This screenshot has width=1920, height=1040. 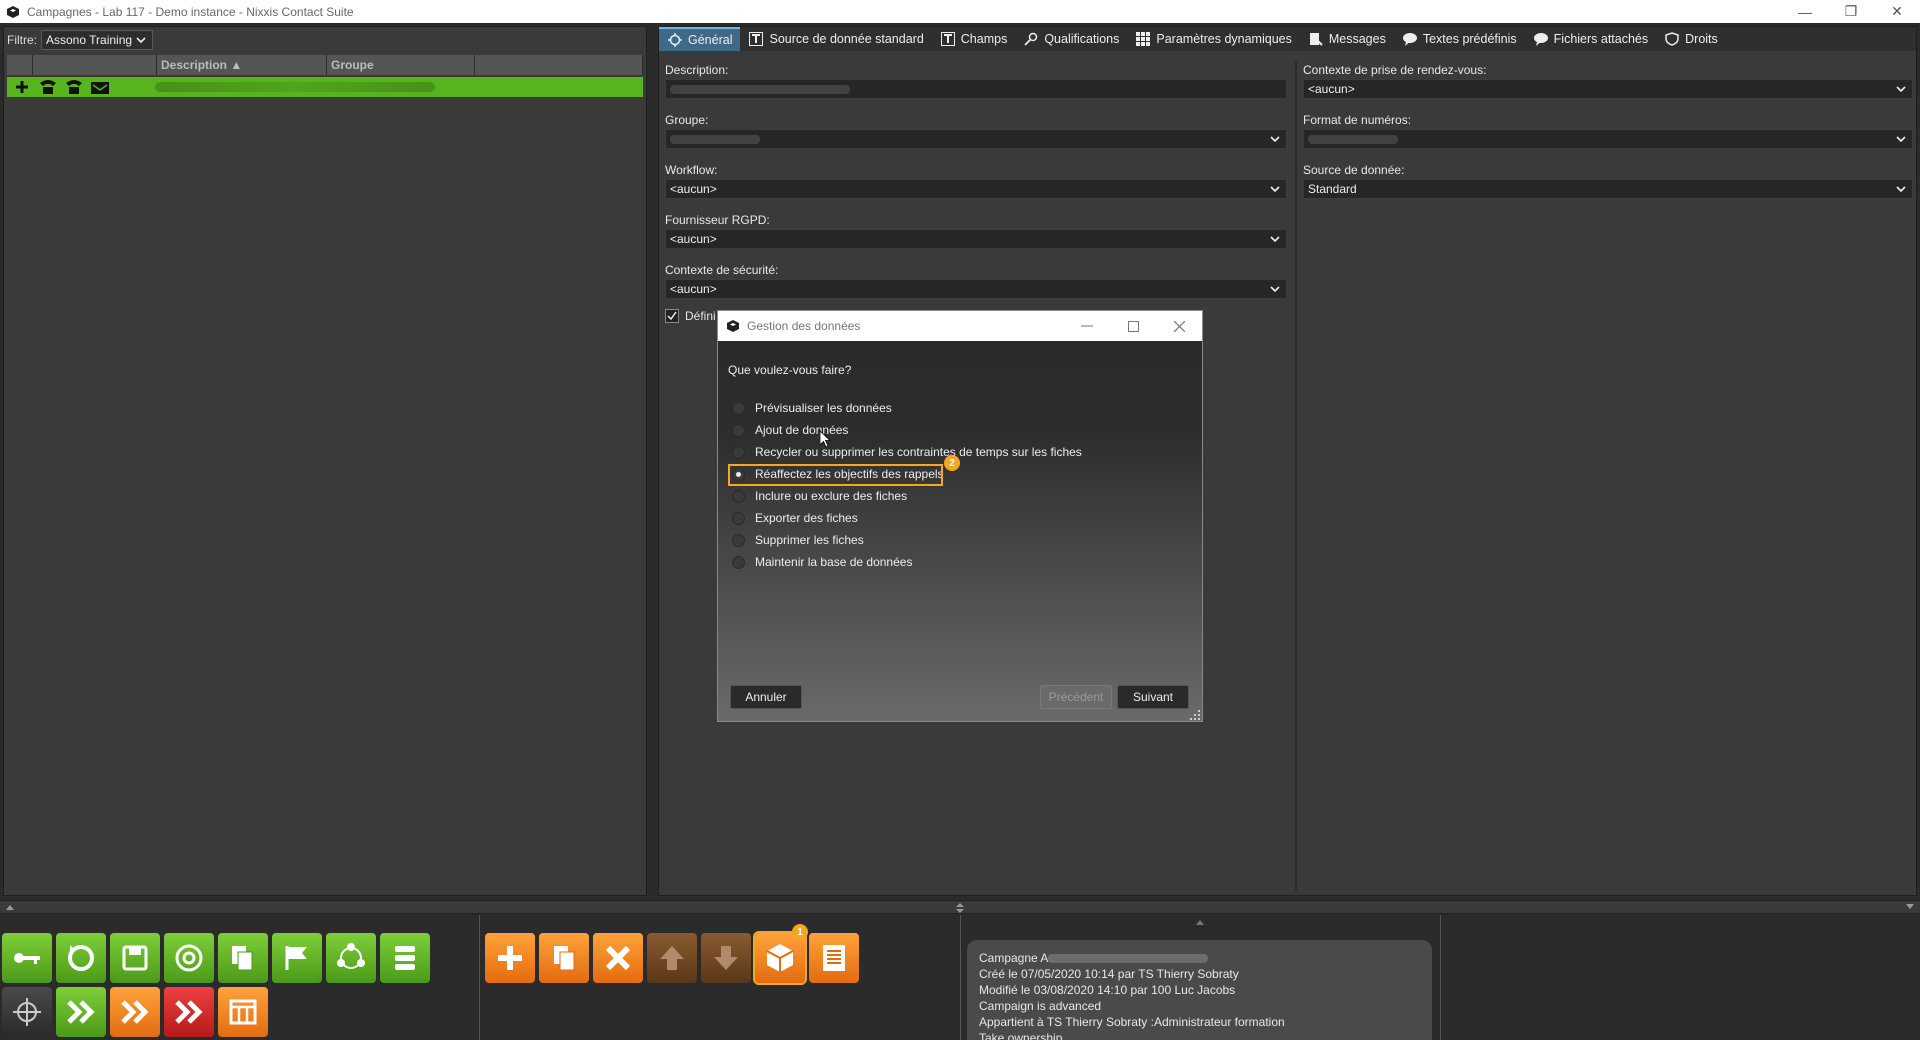 What do you see at coordinates (1347, 39) in the screenshot?
I see `tab-messages: Messages` at bounding box center [1347, 39].